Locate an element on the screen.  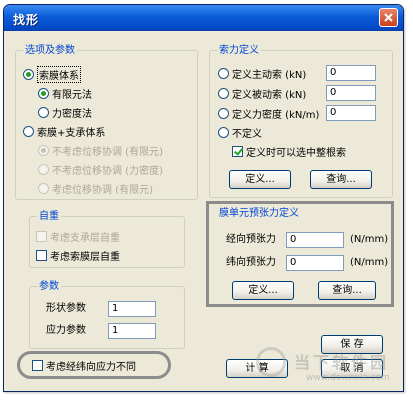
radio-force-density: 力密度法 is located at coordinates (65, 112).